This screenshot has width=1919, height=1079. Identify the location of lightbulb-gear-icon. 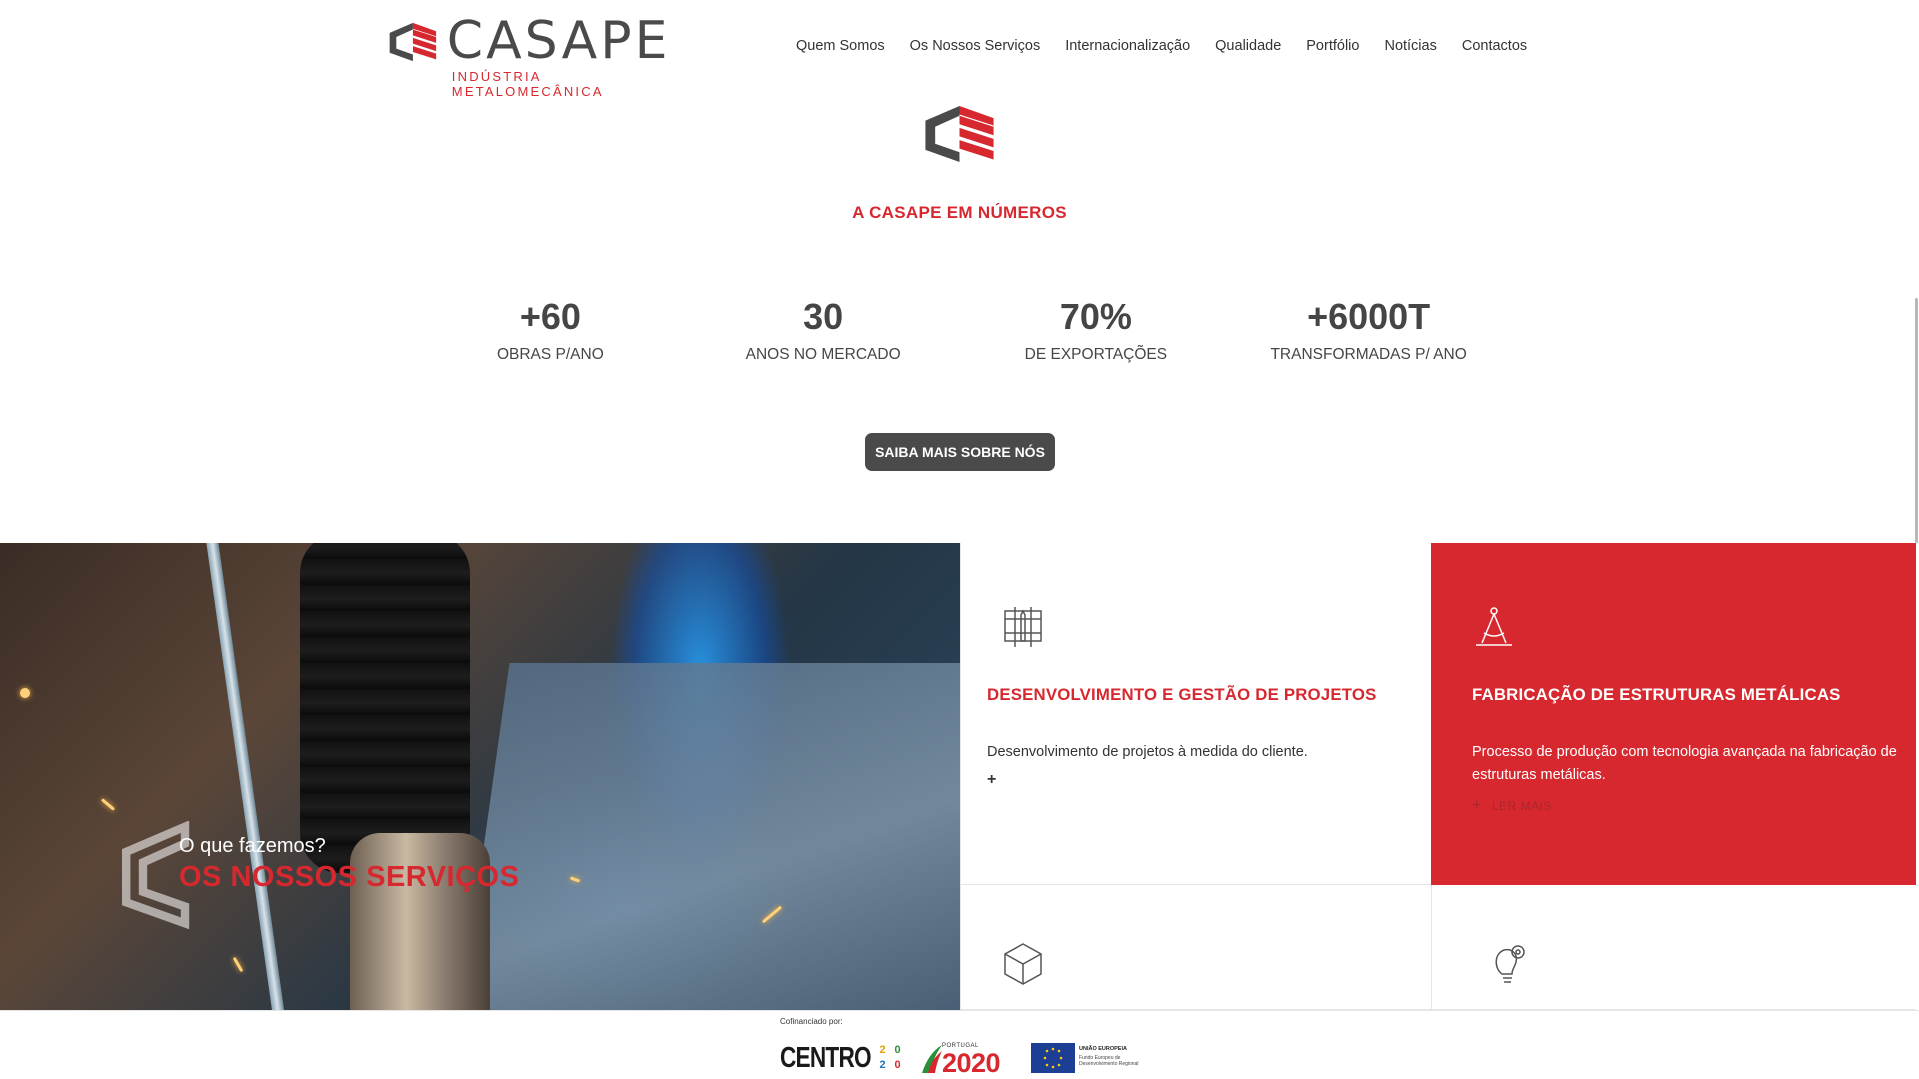
(1510, 964).